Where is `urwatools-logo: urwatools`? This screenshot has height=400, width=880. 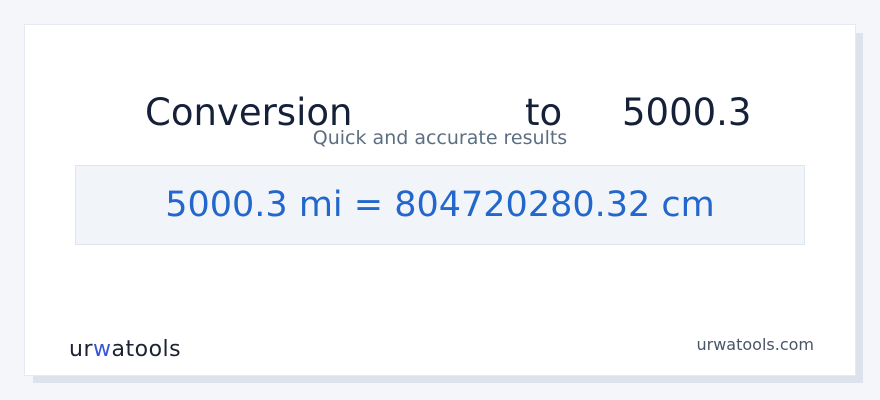 urwatools-logo: urwatools is located at coordinates (125, 350).